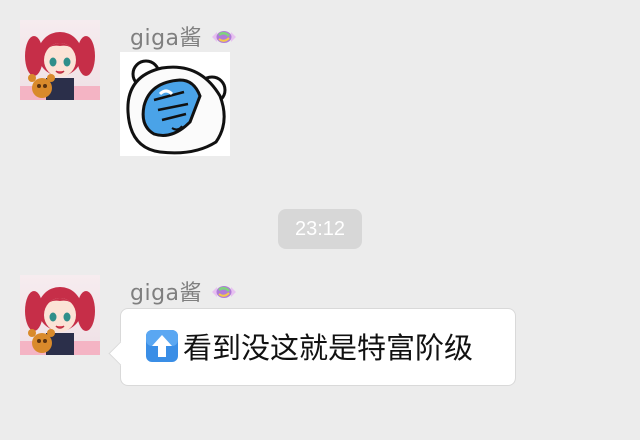  I want to click on timestamp-divider: 23:12, so click(320, 229).